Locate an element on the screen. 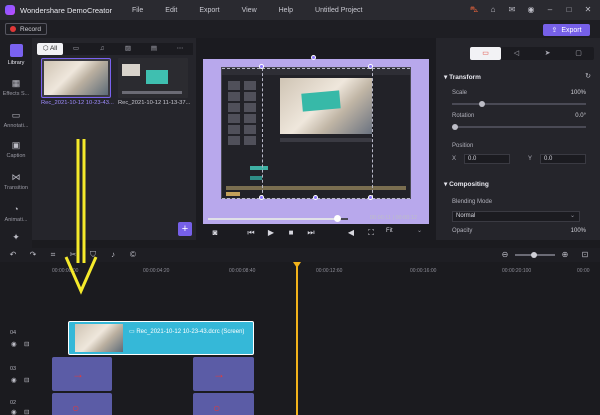  mail-icon: ✉ is located at coordinates (512, 10).